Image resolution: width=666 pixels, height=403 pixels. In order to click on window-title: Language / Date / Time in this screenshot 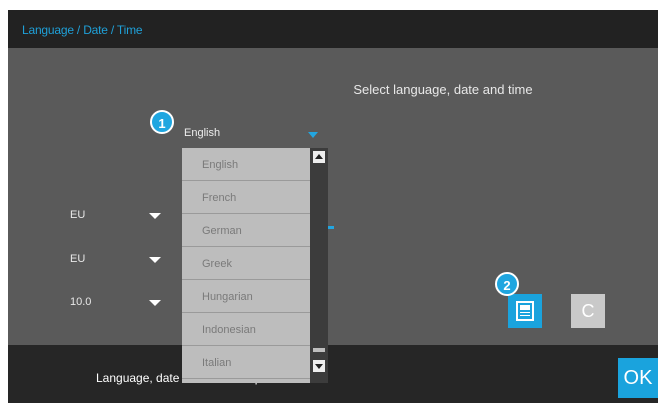, I will do `click(82, 30)`.